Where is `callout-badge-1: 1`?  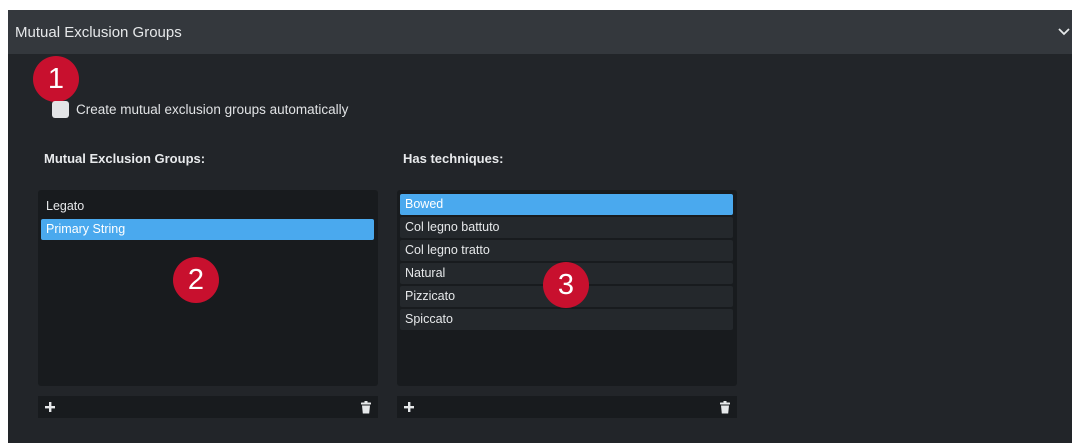
callout-badge-1: 1 is located at coordinates (56, 79).